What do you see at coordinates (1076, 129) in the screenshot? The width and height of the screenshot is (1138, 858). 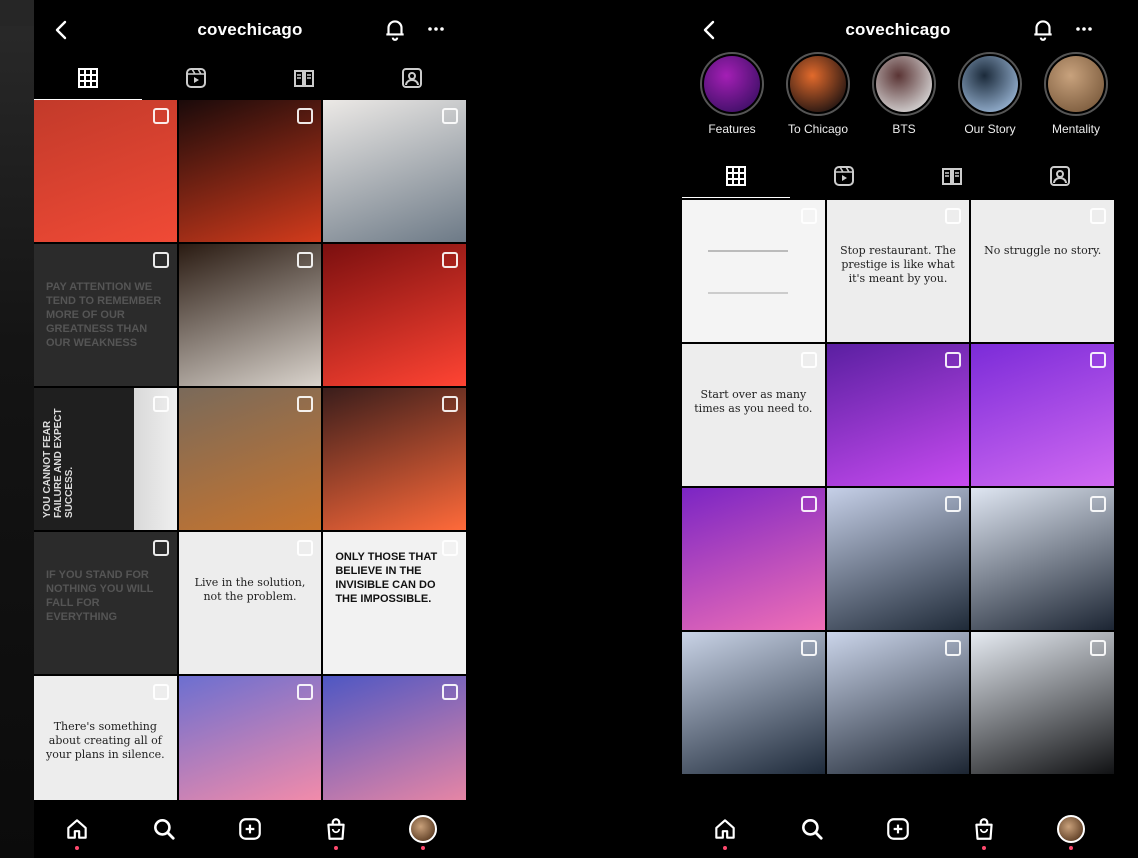 I see `highlight-label: Mentality` at bounding box center [1076, 129].